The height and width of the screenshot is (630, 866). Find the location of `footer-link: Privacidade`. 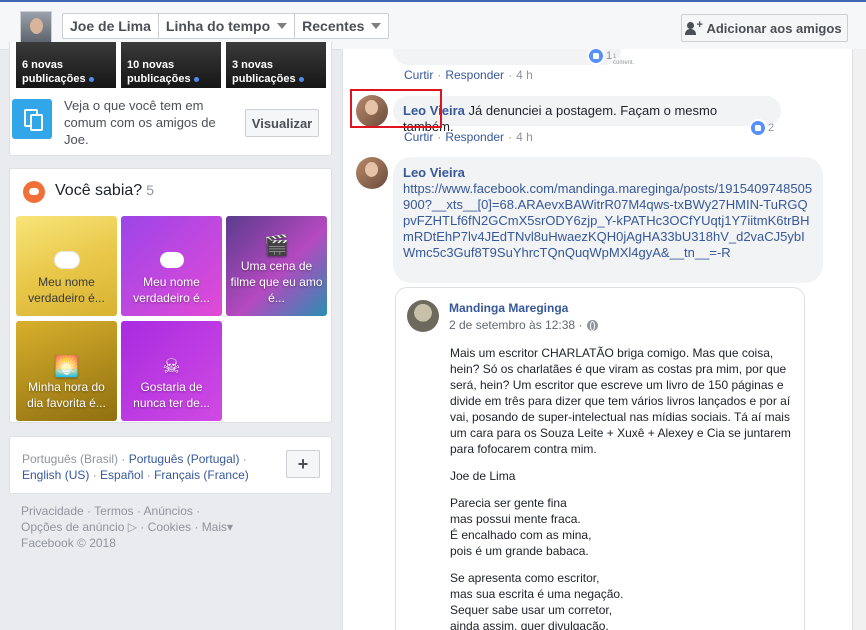

footer-link: Privacidade is located at coordinates (52, 511).